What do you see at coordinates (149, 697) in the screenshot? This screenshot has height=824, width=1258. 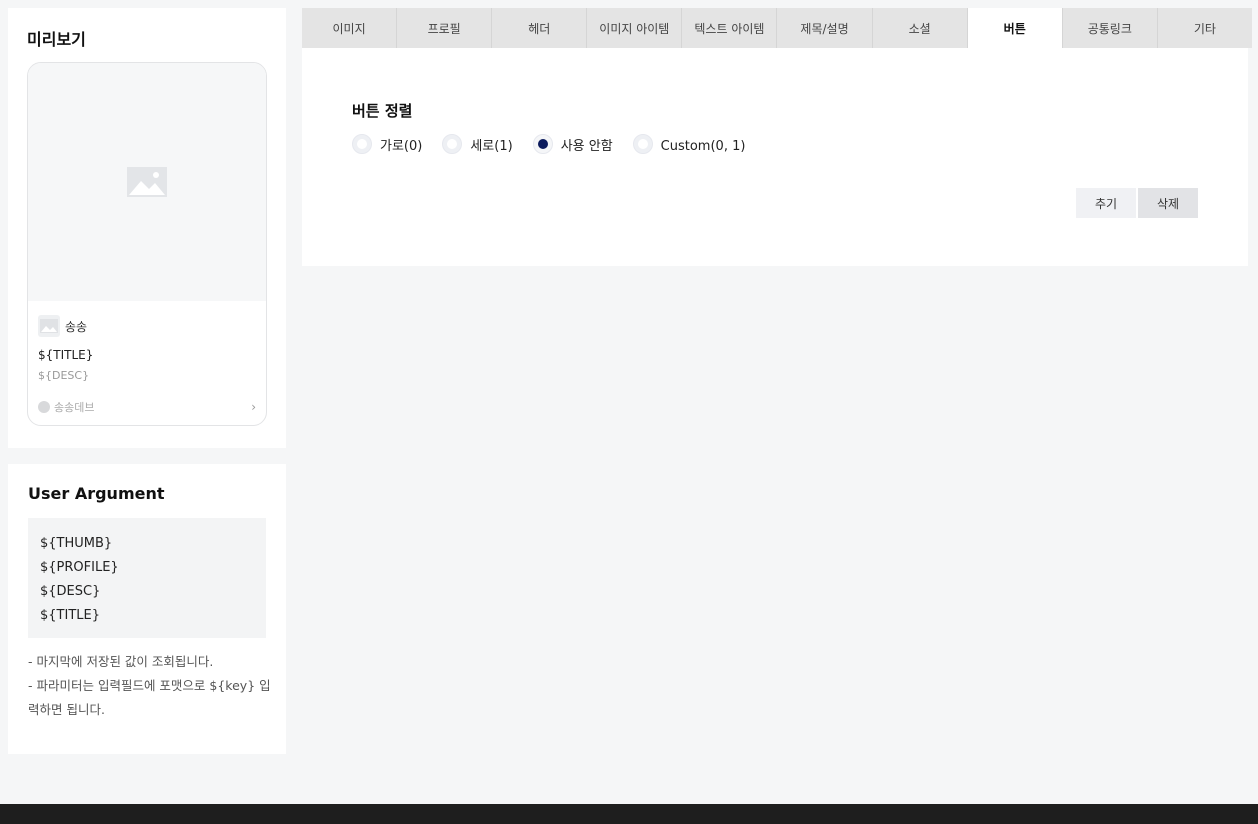 I see `note-line: - 파라미터는 입력필드에 포맷으로 ${key} 입력하면 됩니다.` at bounding box center [149, 697].